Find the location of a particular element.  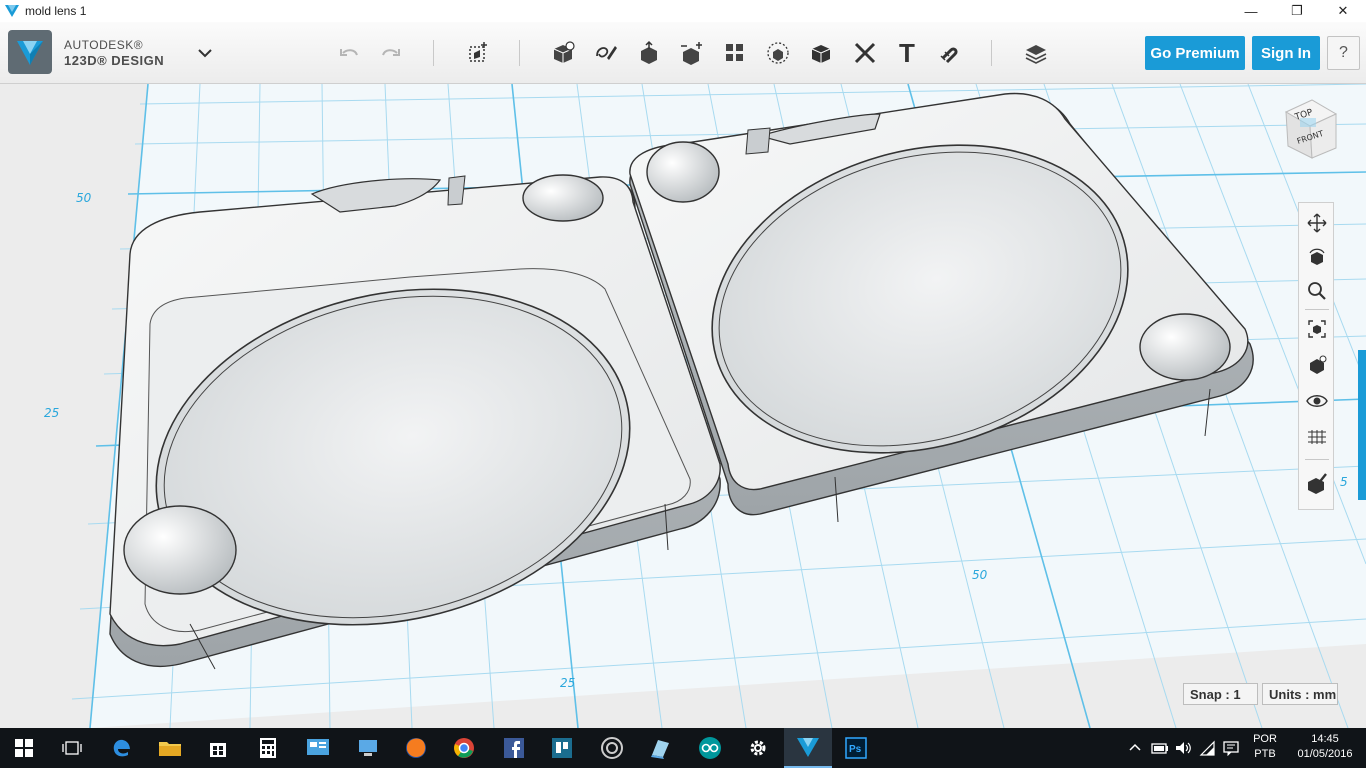

system-tray is located at coordinates (1184, 748).